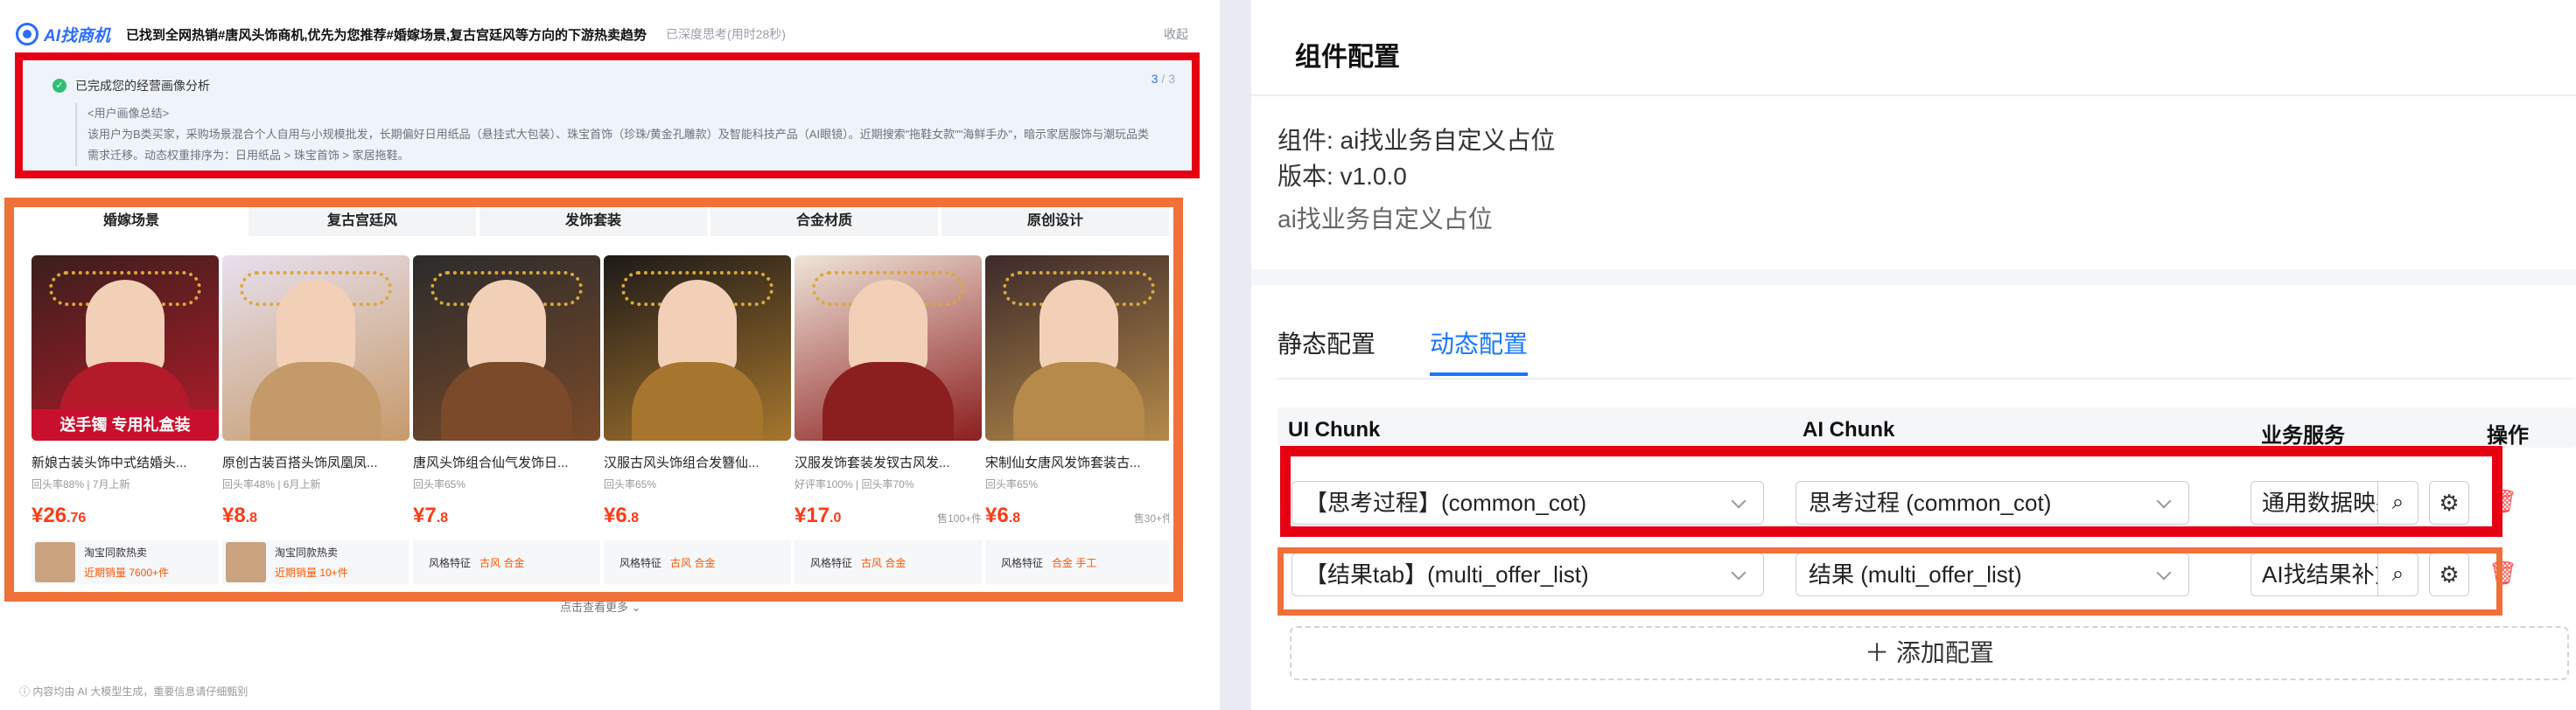 The image size is (2576, 710). Describe the element at coordinates (77, 35) in the screenshot. I see `logo-text: AI找商机` at that location.